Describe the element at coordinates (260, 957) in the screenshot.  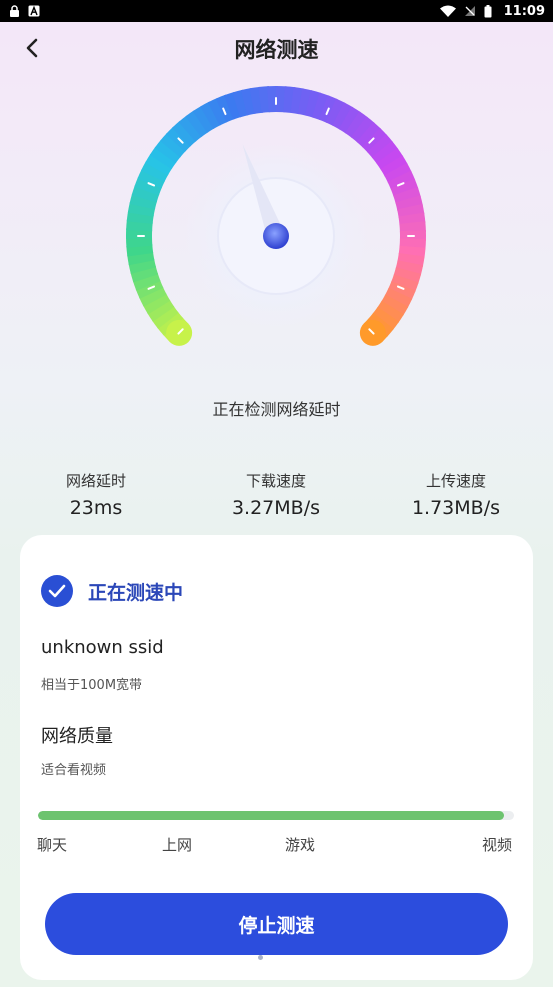
I see `page-indicator` at that location.